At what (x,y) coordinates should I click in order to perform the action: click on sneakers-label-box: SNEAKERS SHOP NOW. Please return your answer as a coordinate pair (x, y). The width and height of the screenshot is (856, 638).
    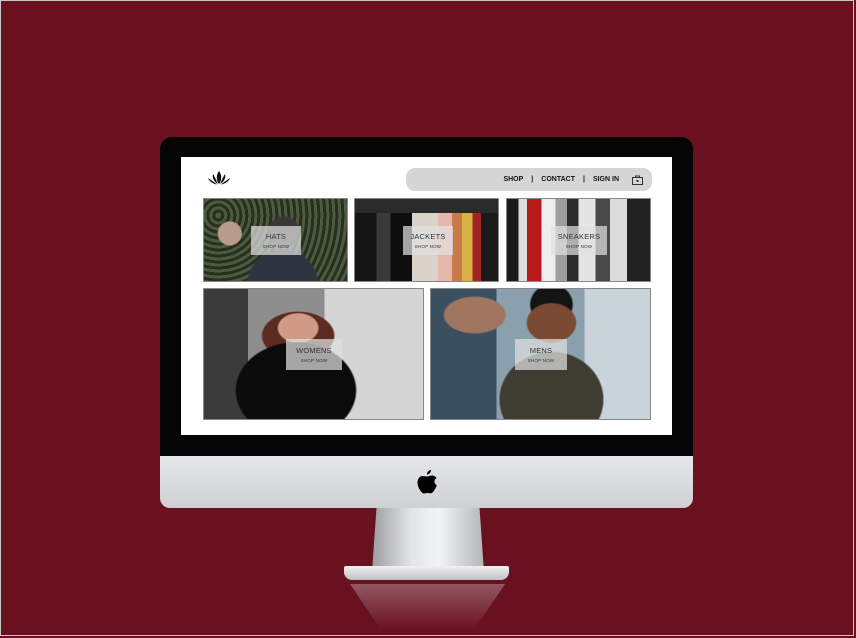
    Looking at the image, I should click on (579, 240).